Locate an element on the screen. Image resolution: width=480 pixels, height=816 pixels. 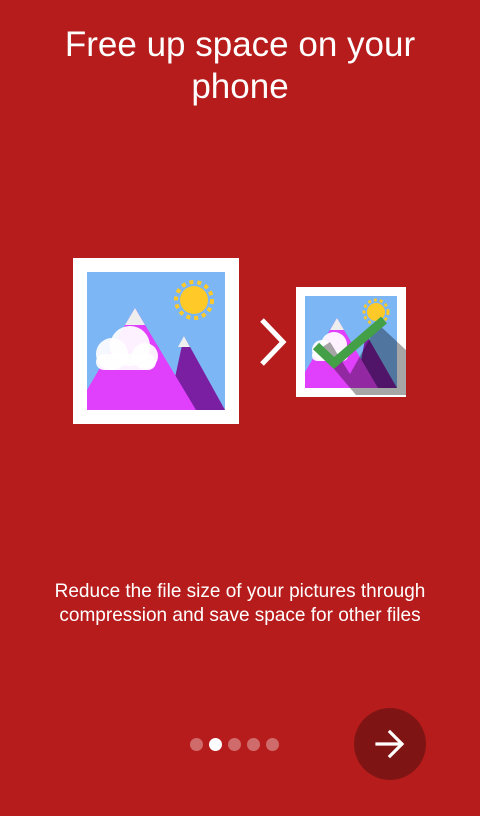
page-indicator-dot-active is located at coordinates (215, 744).